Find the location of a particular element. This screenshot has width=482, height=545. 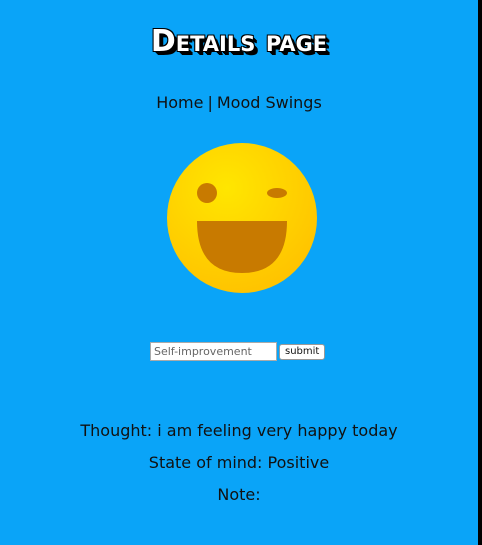

thought-text: Thought: i am feeling very happy today is located at coordinates (239, 430).